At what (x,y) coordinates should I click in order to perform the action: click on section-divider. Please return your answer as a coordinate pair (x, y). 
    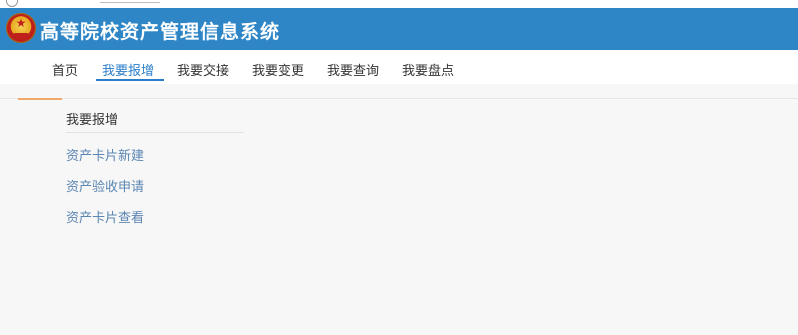
    Looking at the image, I should click on (155, 132).